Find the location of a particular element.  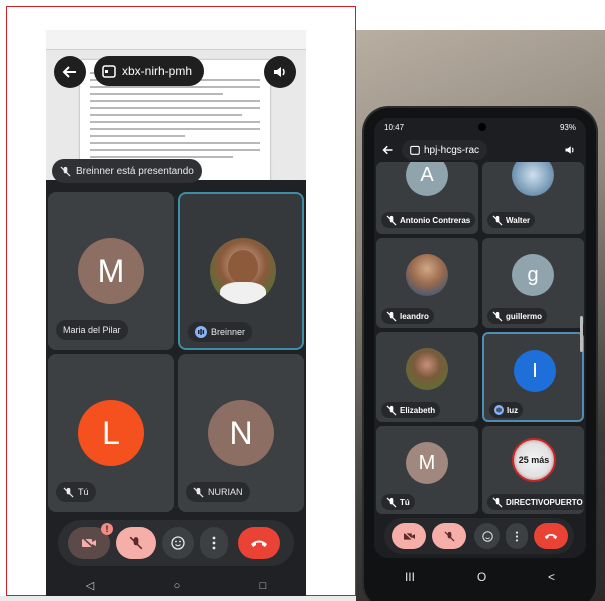

nav-home-button: O is located at coordinates (481, 577).